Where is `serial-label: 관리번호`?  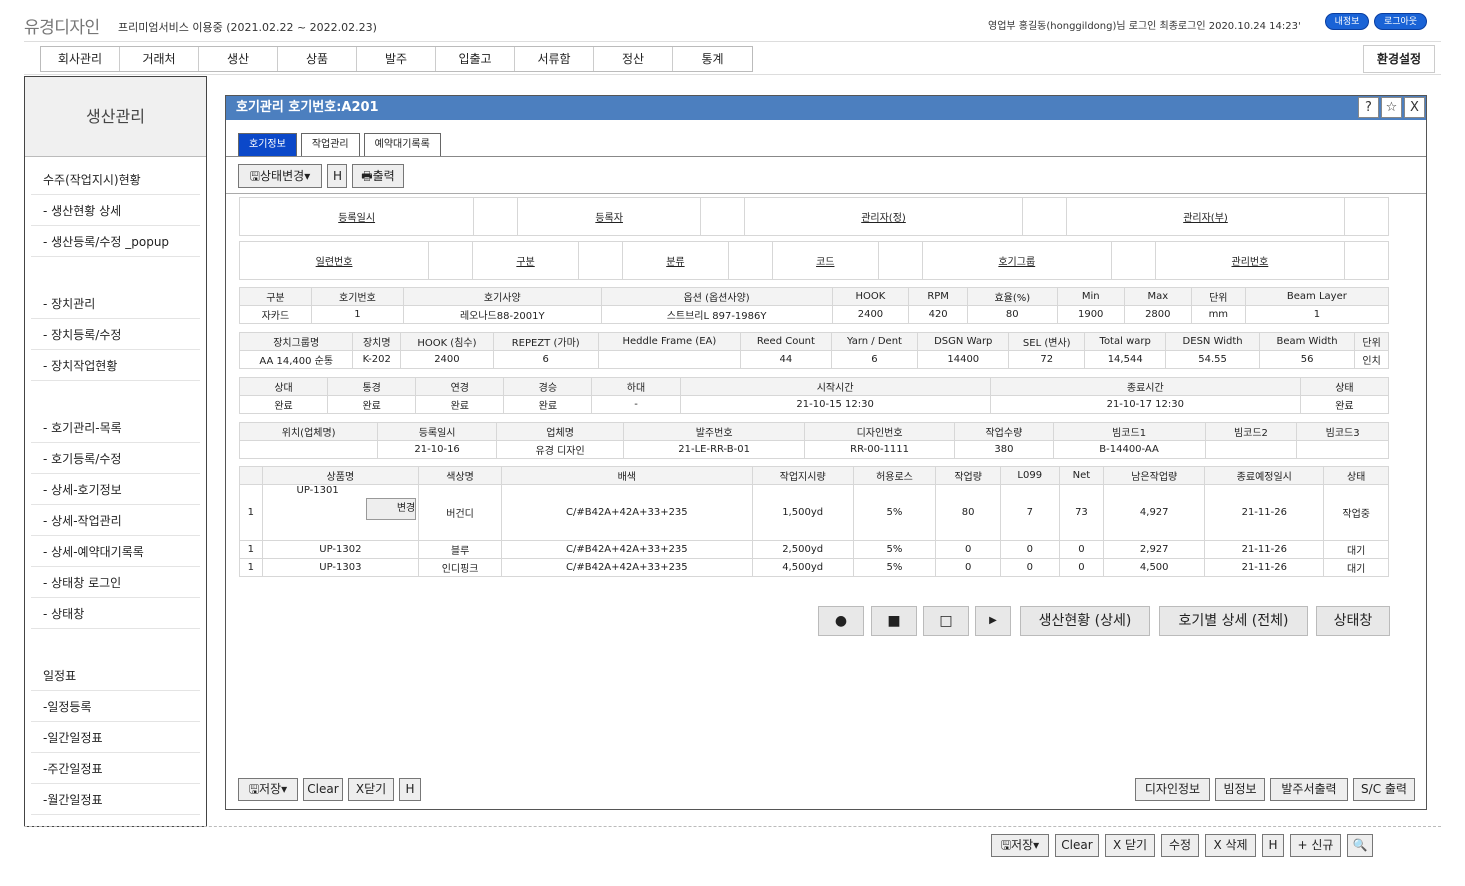
serial-label: 관리번호 is located at coordinates (1250, 260).